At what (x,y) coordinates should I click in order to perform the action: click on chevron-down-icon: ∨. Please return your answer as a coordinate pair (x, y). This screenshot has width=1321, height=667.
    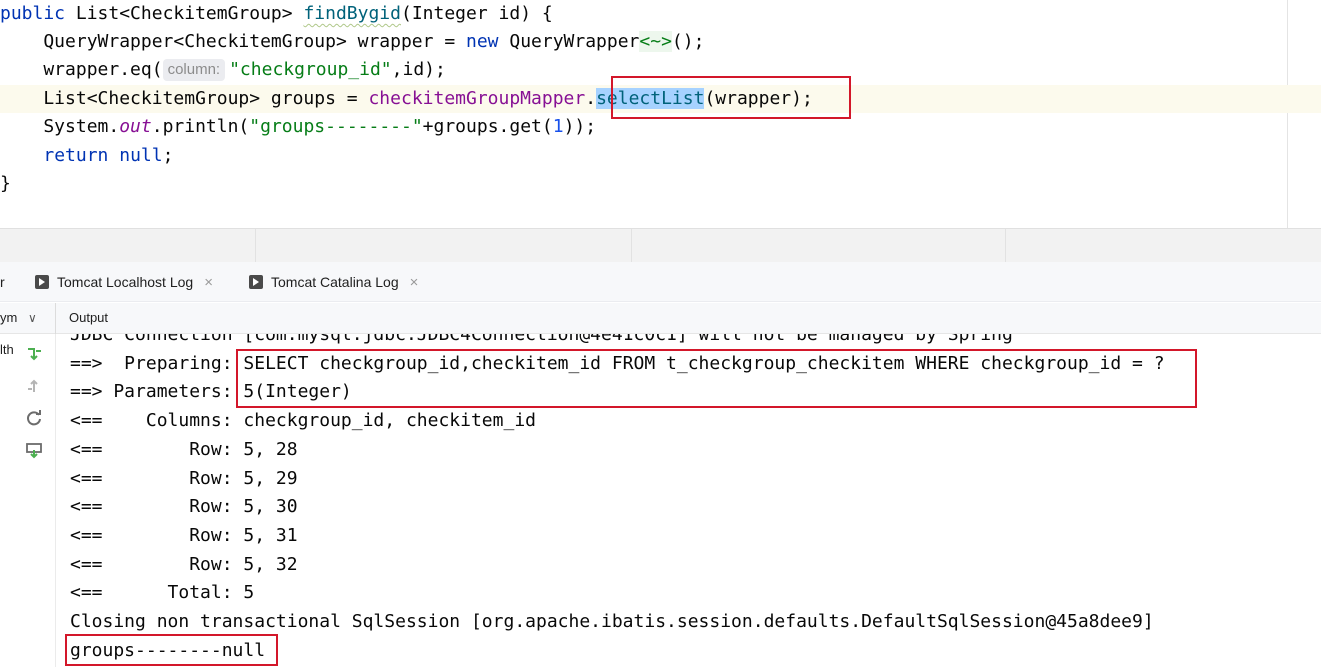
    Looking at the image, I should click on (32, 318).